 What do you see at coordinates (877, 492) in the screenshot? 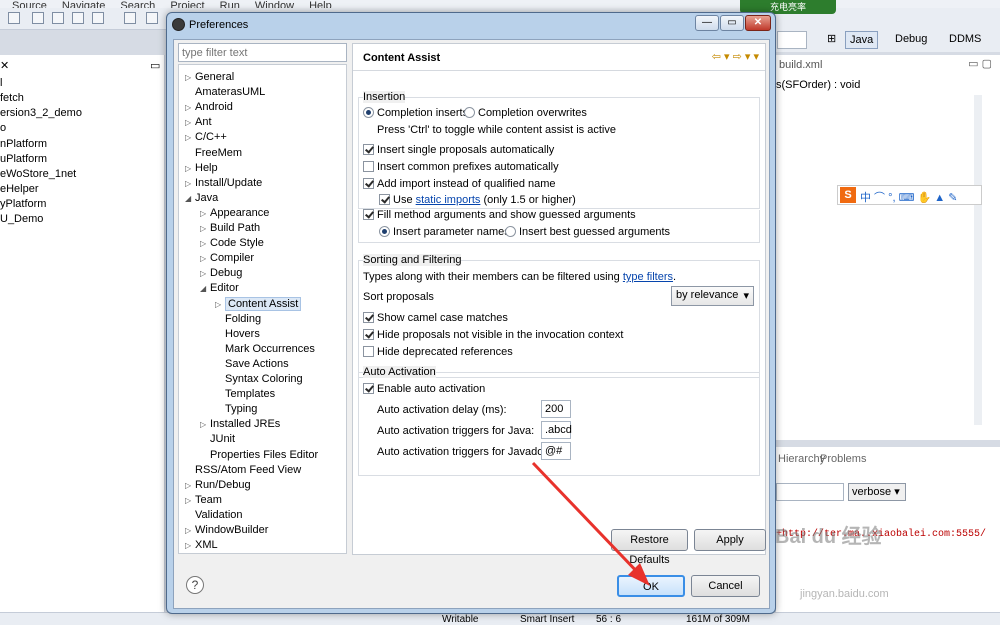
I see `log-level-select: verbose ▾` at bounding box center [877, 492].